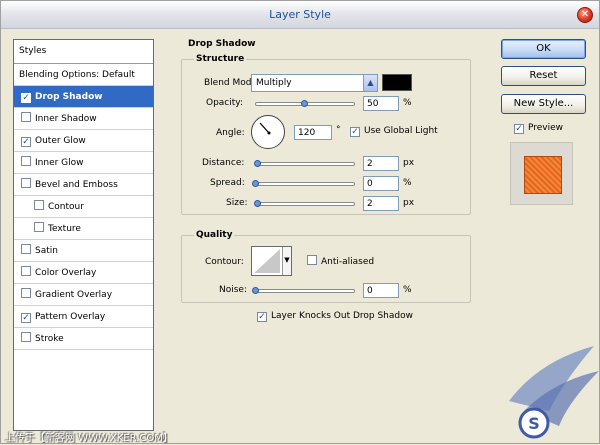  Describe the element at coordinates (60, 141) in the screenshot. I see `style-item-label: Outer Glow` at that location.